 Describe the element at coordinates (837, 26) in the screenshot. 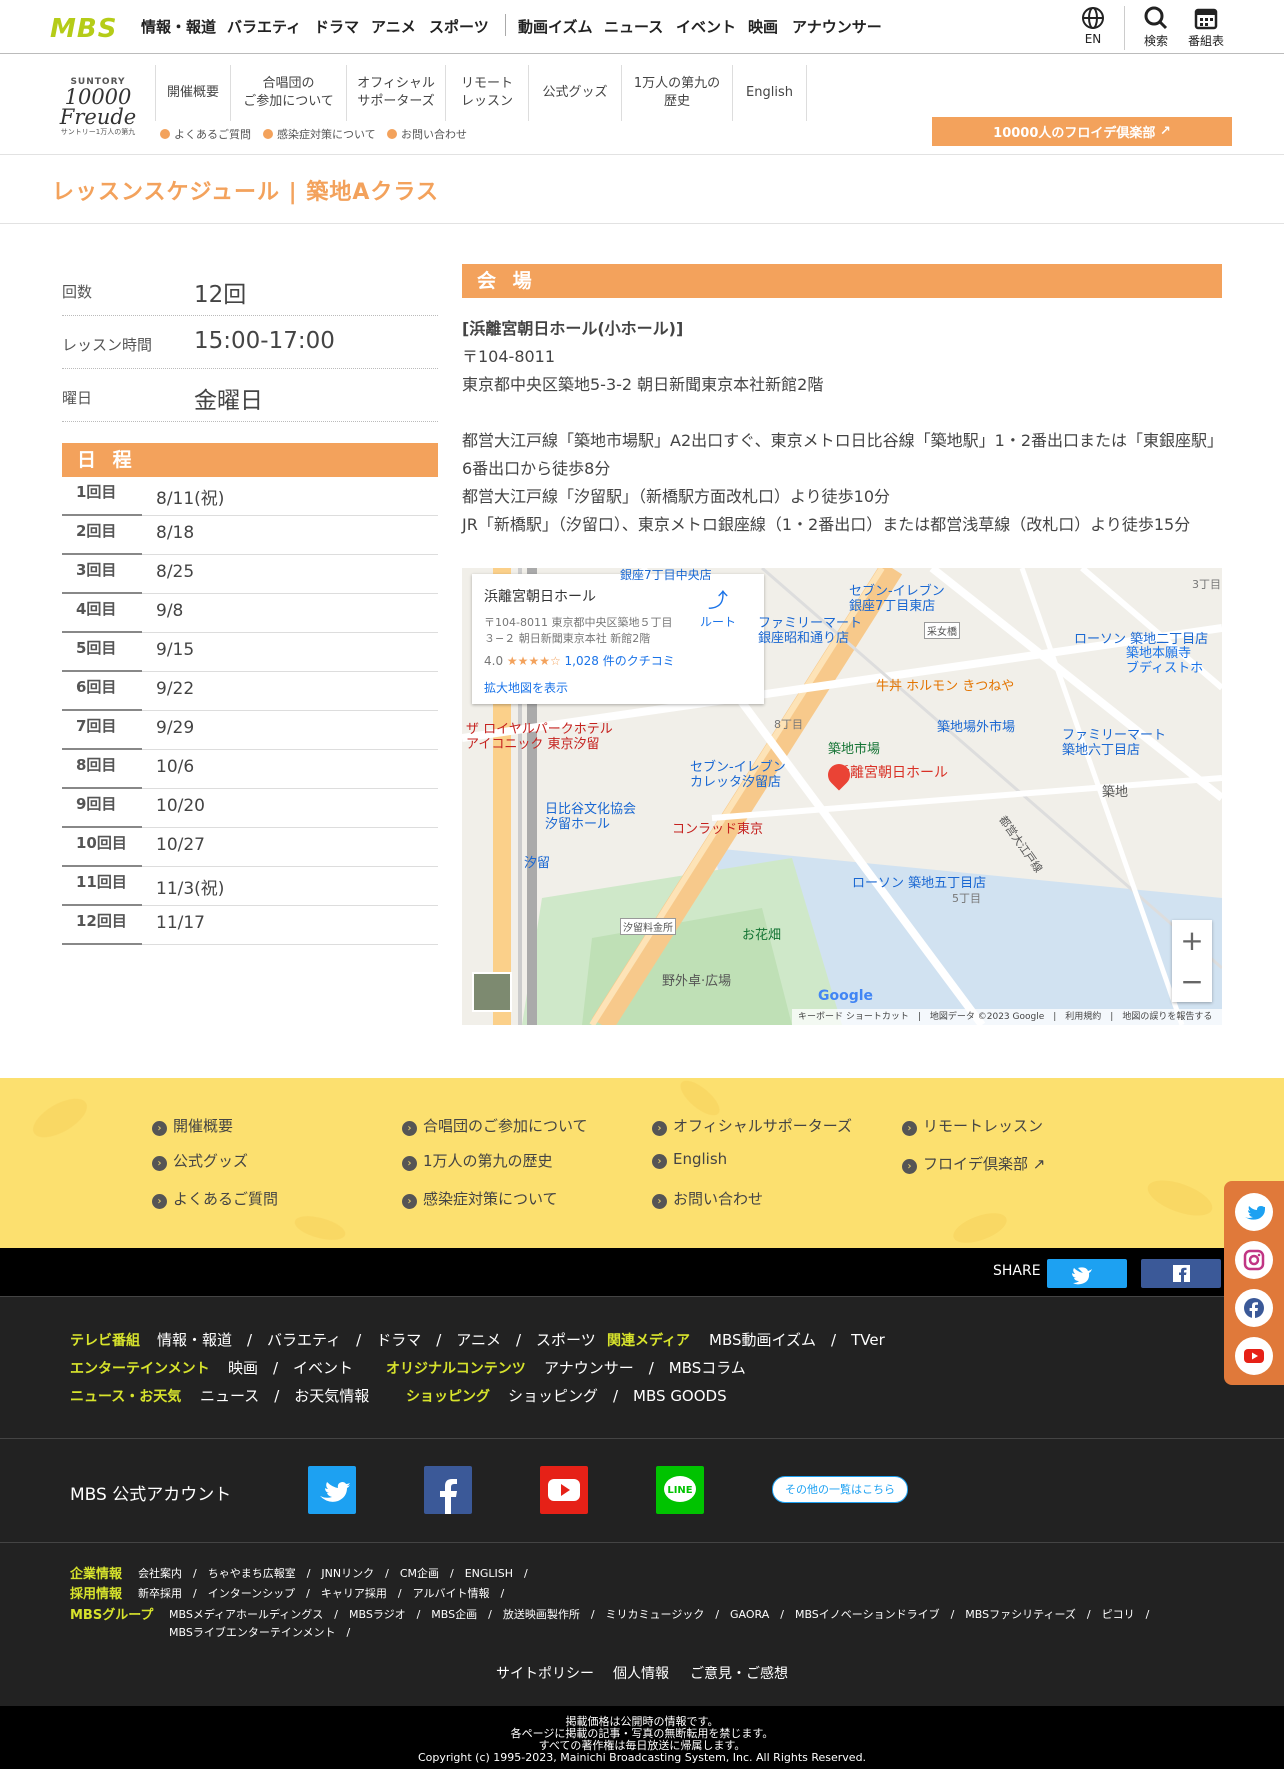

I see `gnav-announcer: アナウンサー` at that location.